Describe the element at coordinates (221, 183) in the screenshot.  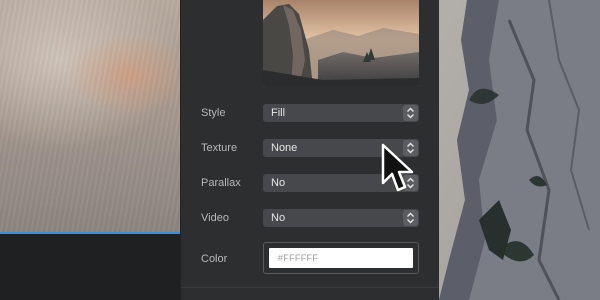
I see `parallax-label: Parallax` at that location.